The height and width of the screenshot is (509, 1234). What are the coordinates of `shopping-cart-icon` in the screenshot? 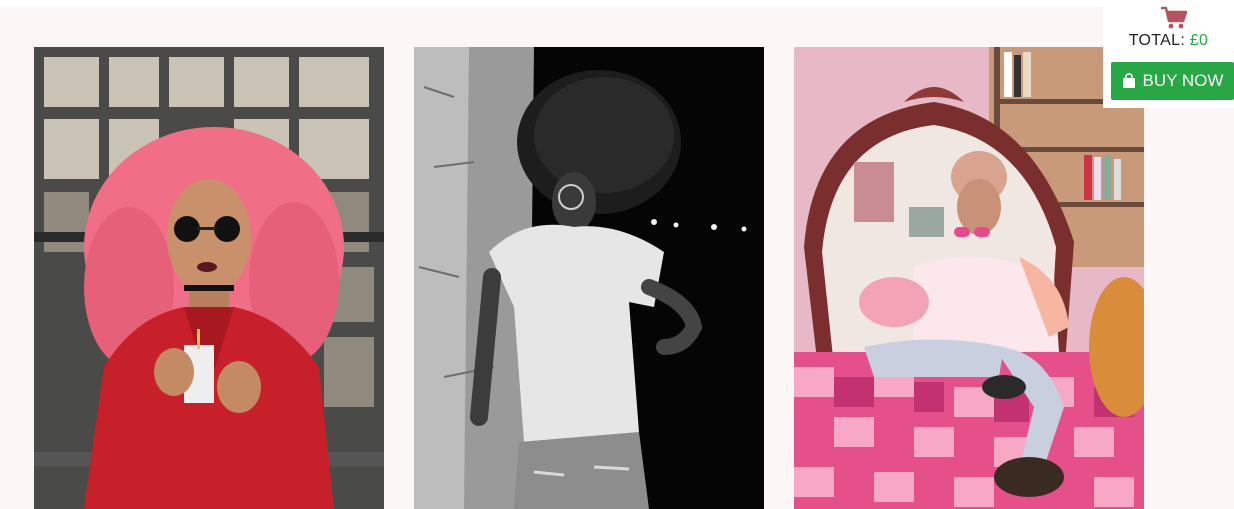 It's located at (1174, 18).